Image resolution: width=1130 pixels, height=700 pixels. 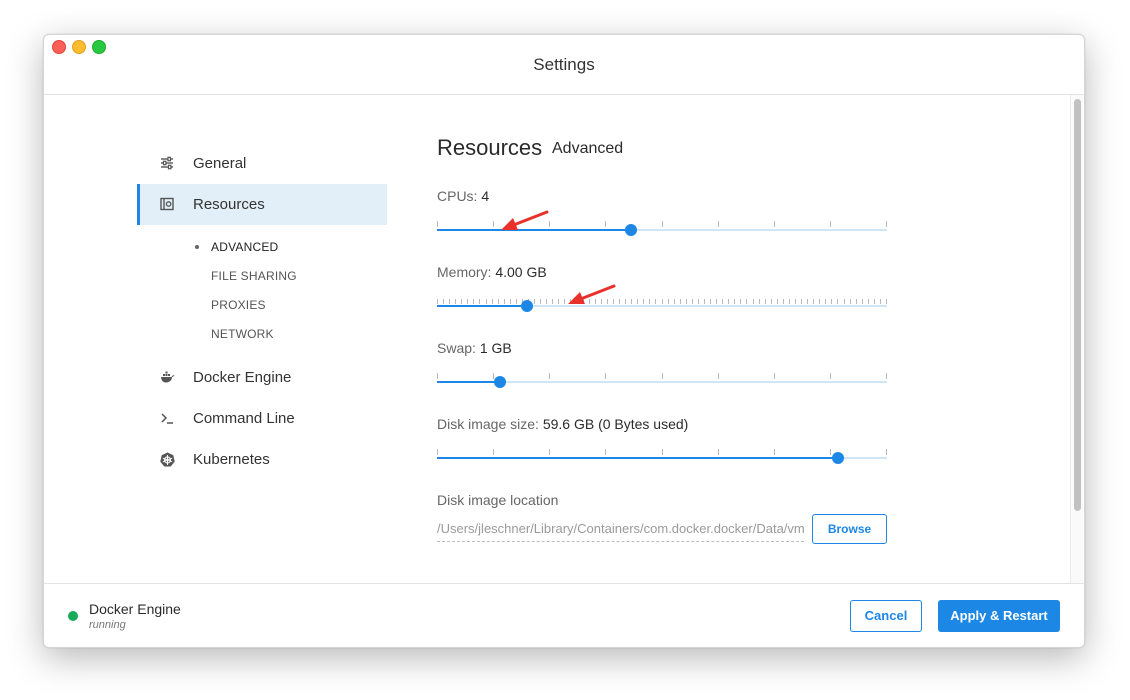 What do you see at coordinates (242, 377) in the screenshot?
I see `sidebar-item-label: Docker Engine` at bounding box center [242, 377].